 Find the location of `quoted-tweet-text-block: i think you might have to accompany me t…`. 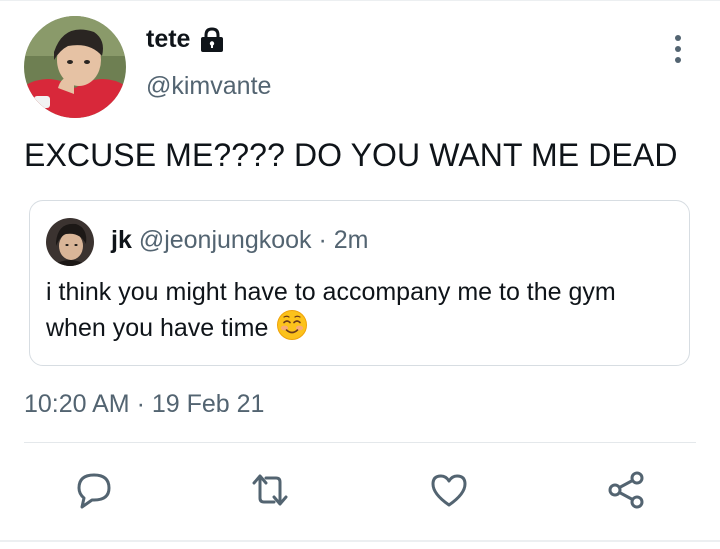

quoted-tweet-text-block: i think you might have to accompany me t… is located at coordinates (356, 313).